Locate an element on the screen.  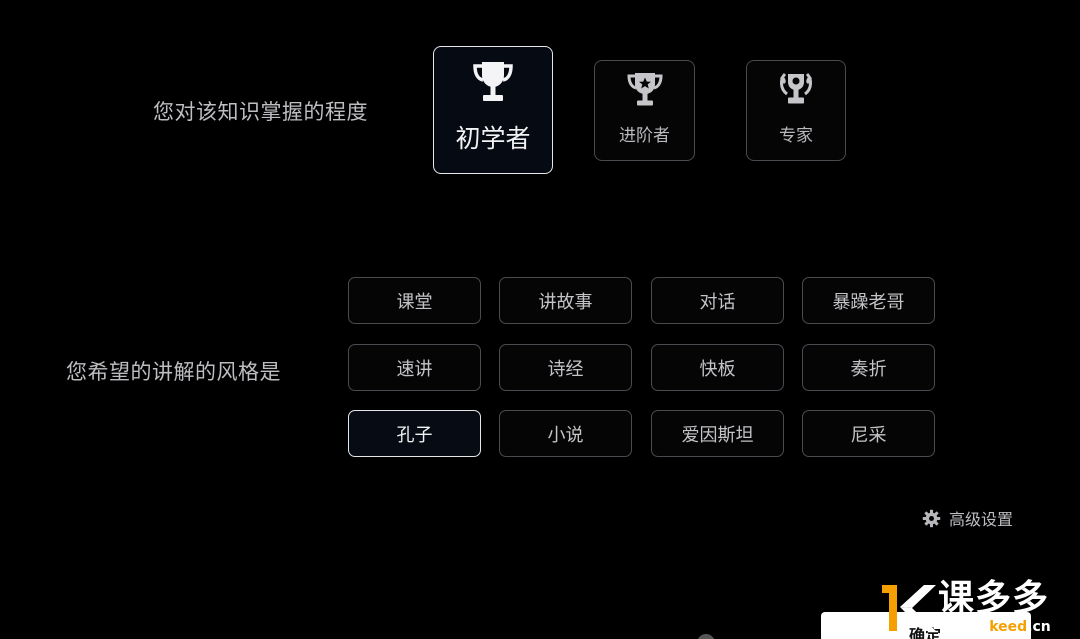
watermark-url: www.keed.cn is located at coordinates (998, 627).